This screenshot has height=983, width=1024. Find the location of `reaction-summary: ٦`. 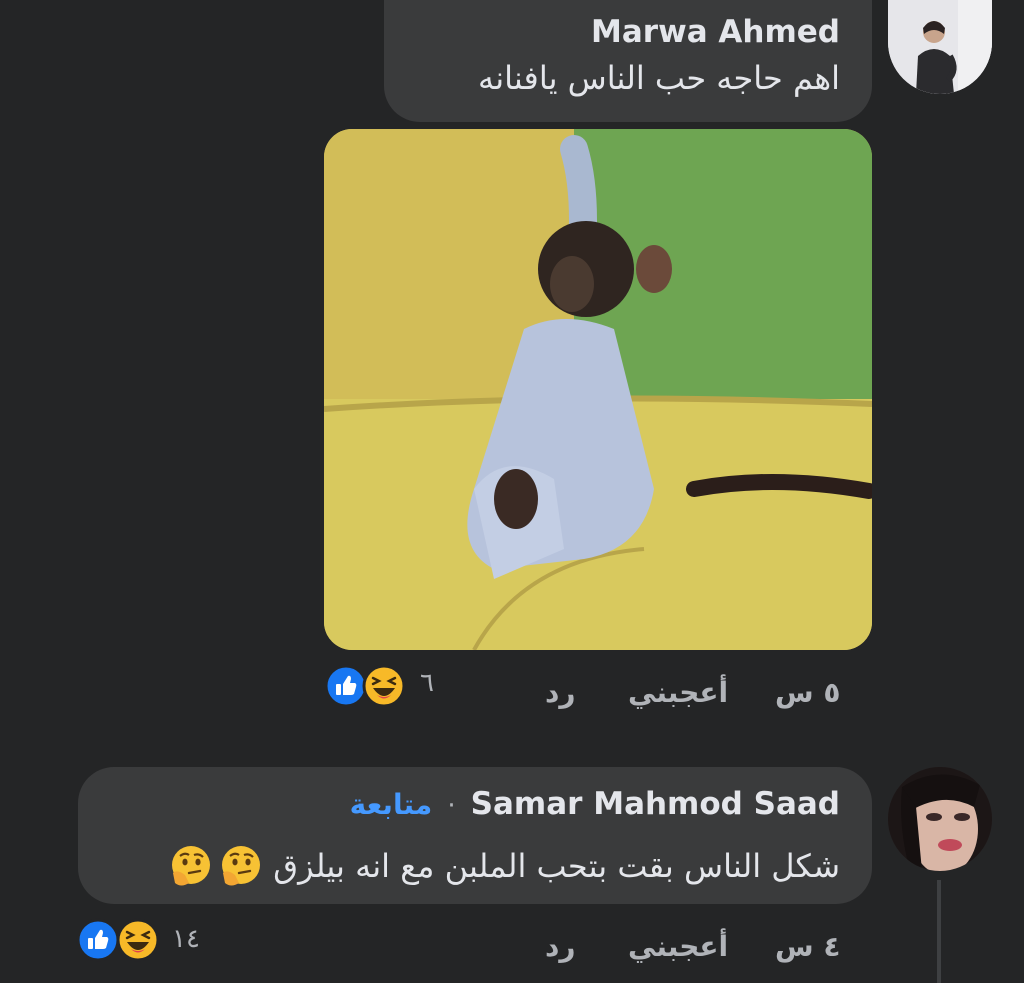

reaction-summary: ٦ is located at coordinates (384, 686).